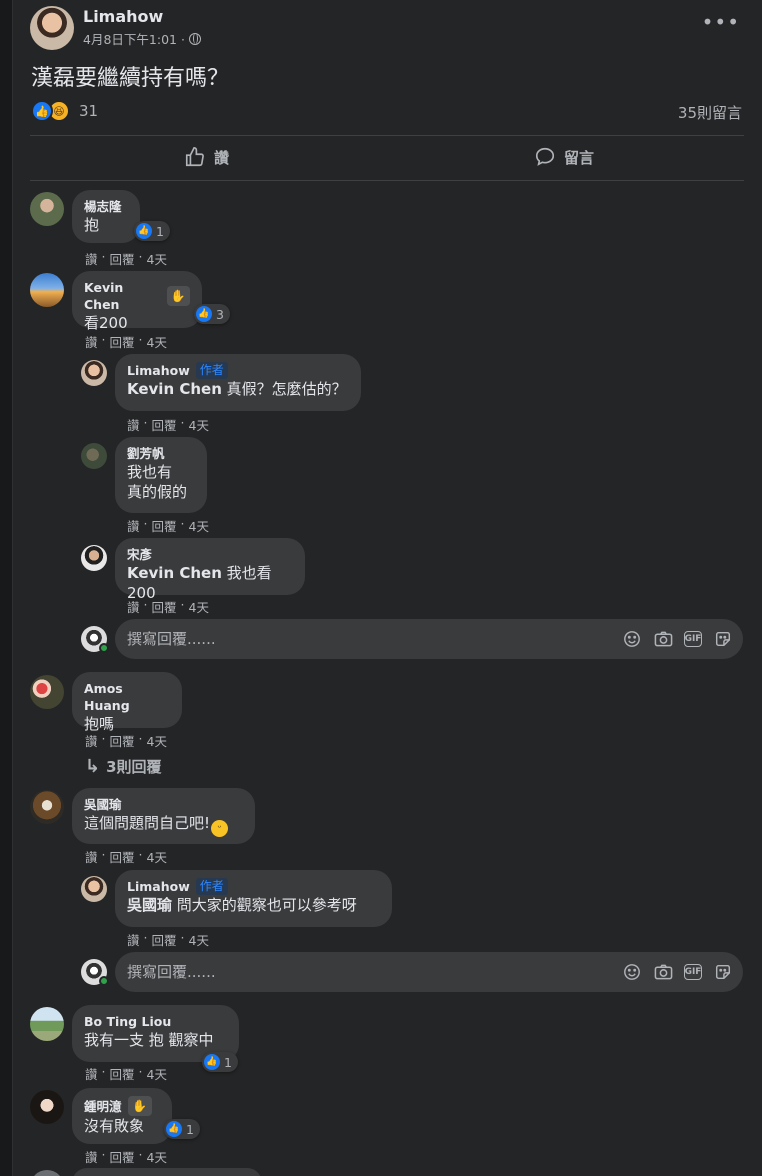 This screenshot has height=1176, width=762. Describe the element at coordinates (284, 389) in the screenshot. I see `reply-text: 真假？怎麼估的？` at that location.